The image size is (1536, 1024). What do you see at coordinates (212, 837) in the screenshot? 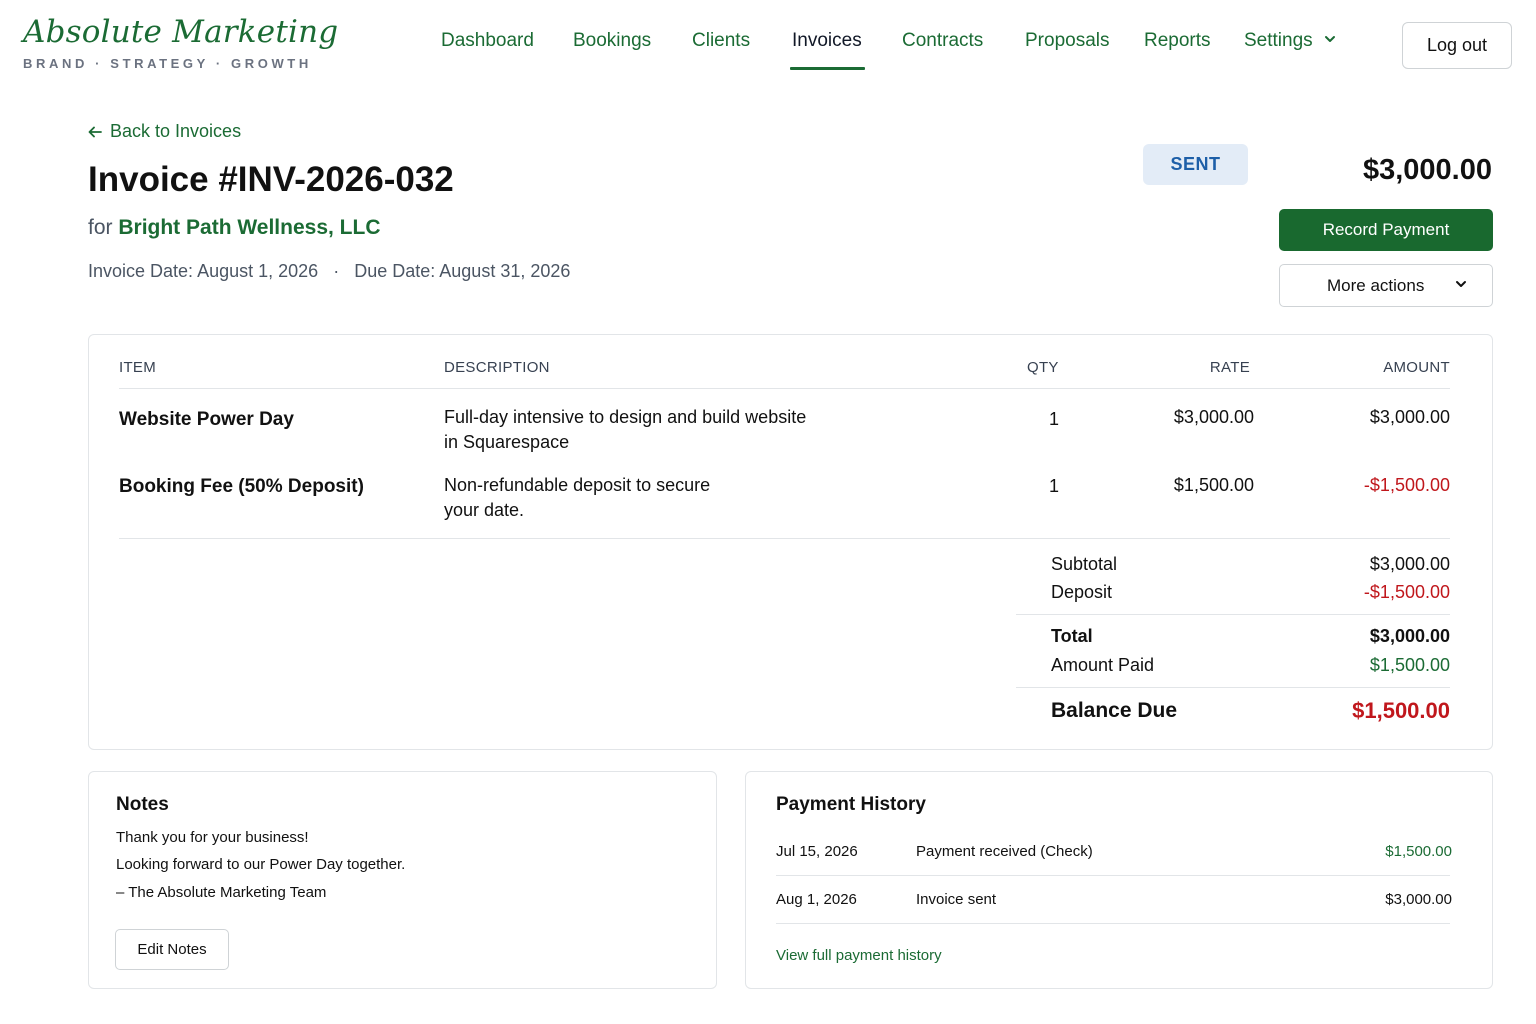
I see `note-line: Thank you for your business!` at bounding box center [212, 837].